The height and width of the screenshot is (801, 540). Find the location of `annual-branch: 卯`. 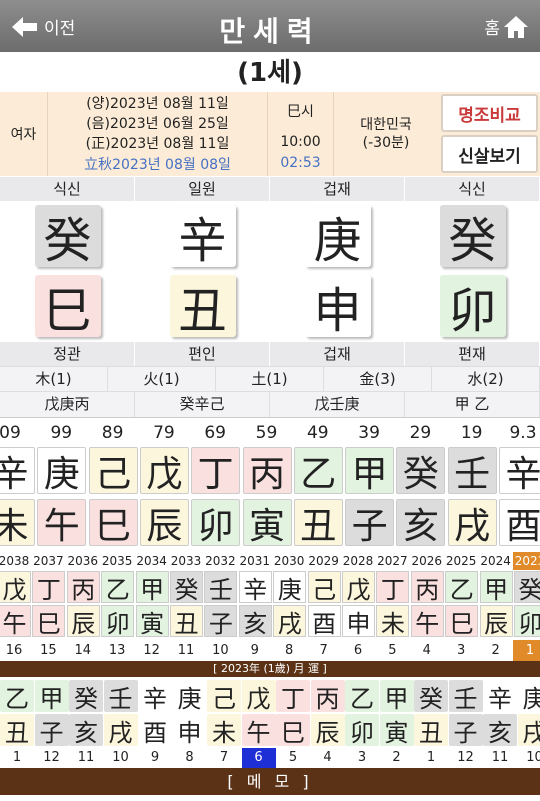

annual-branch: 卯 is located at coordinates (118, 621).